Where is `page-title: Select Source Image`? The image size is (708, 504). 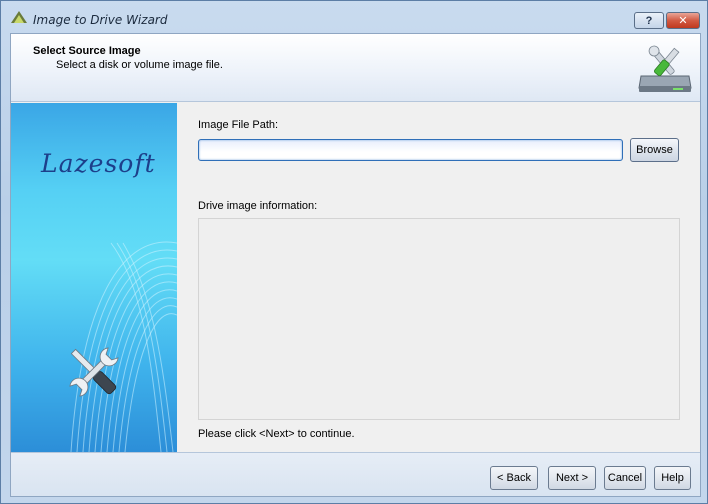
page-title: Select Source Image is located at coordinates (87, 51).